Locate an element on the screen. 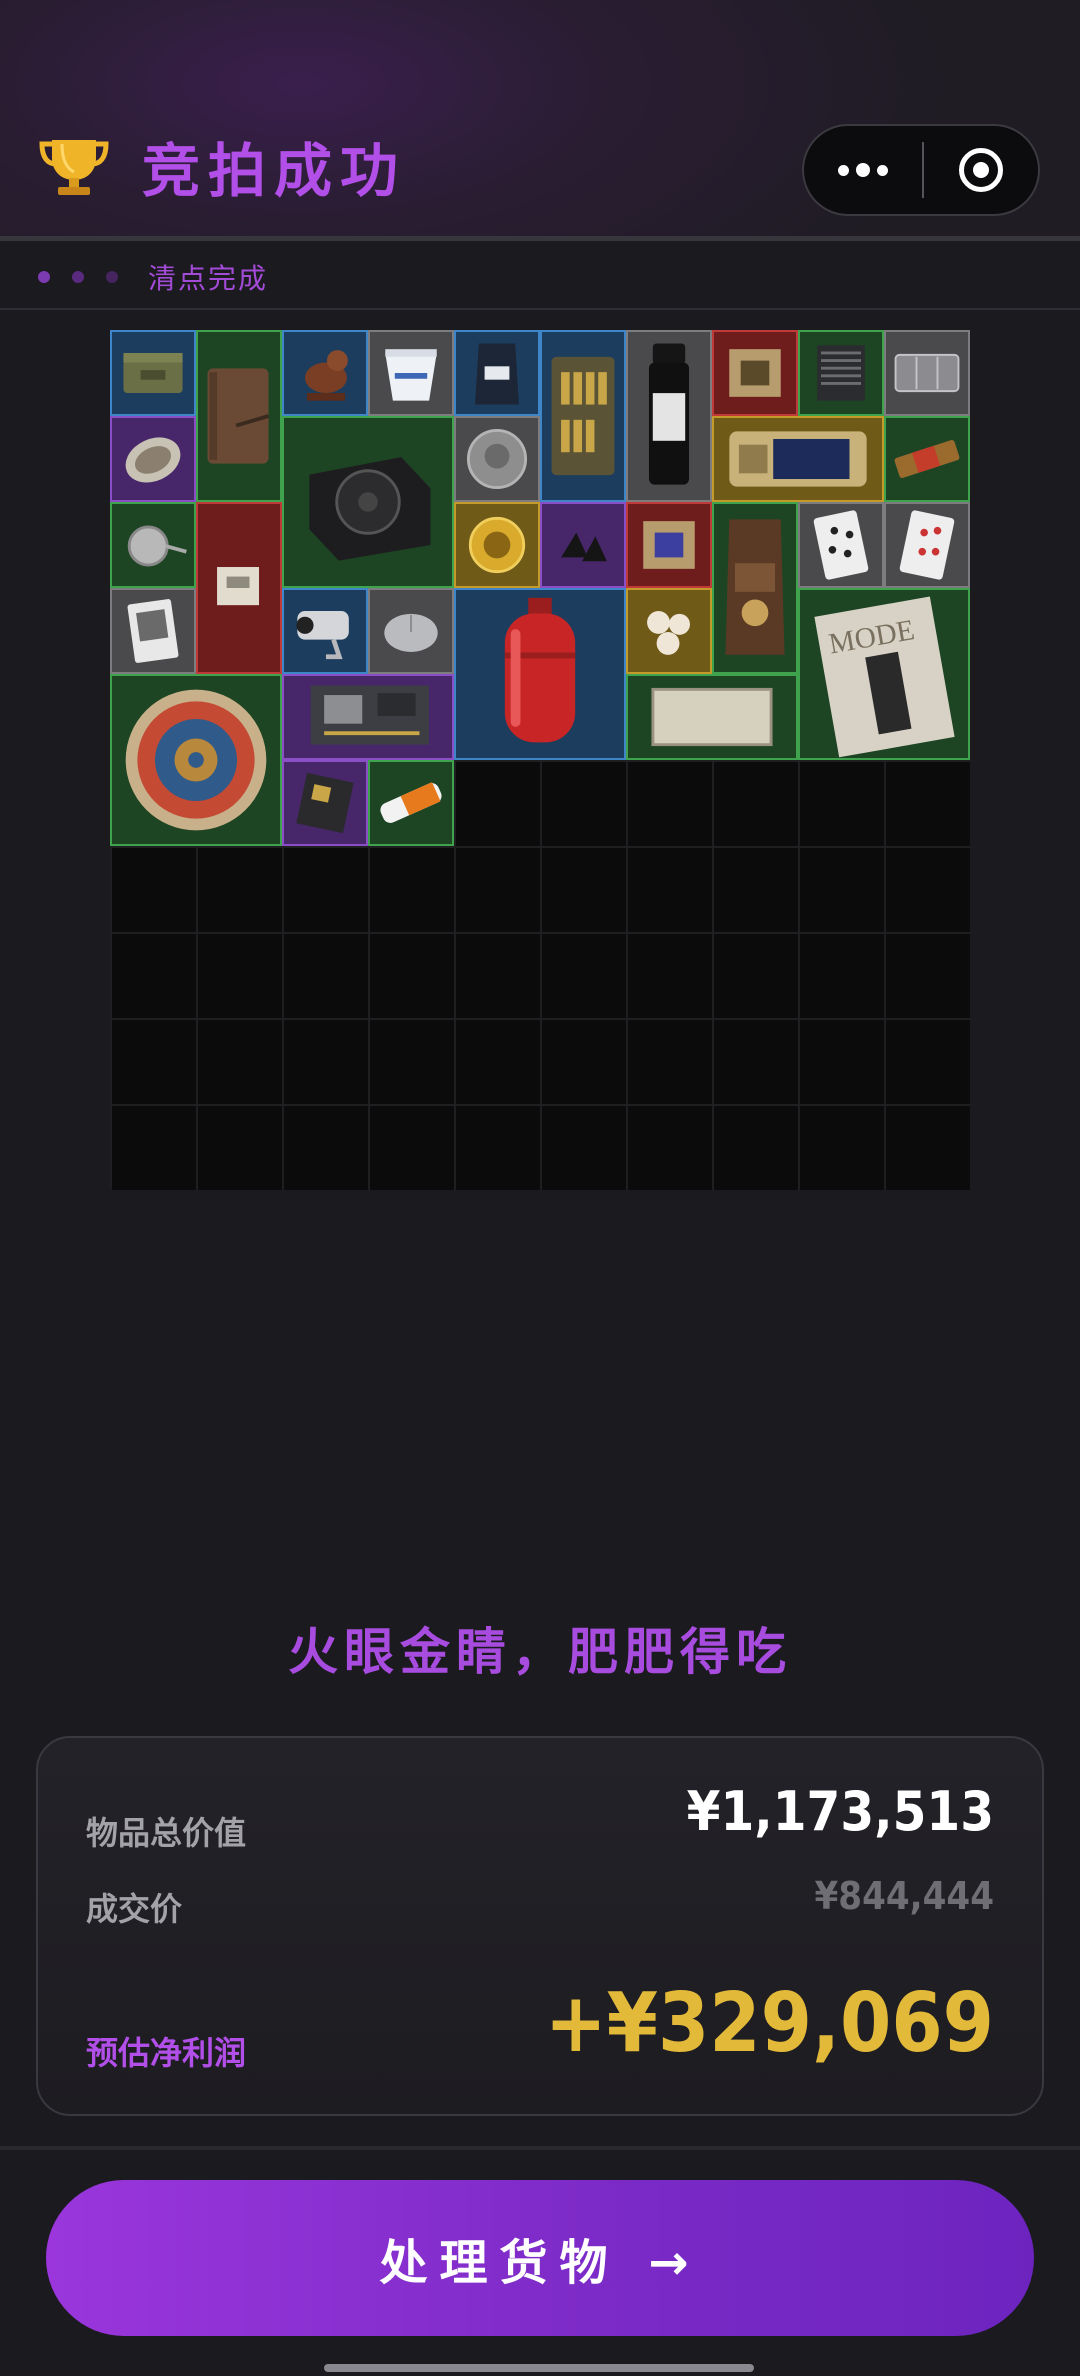  footer-divider is located at coordinates (540, 2148).